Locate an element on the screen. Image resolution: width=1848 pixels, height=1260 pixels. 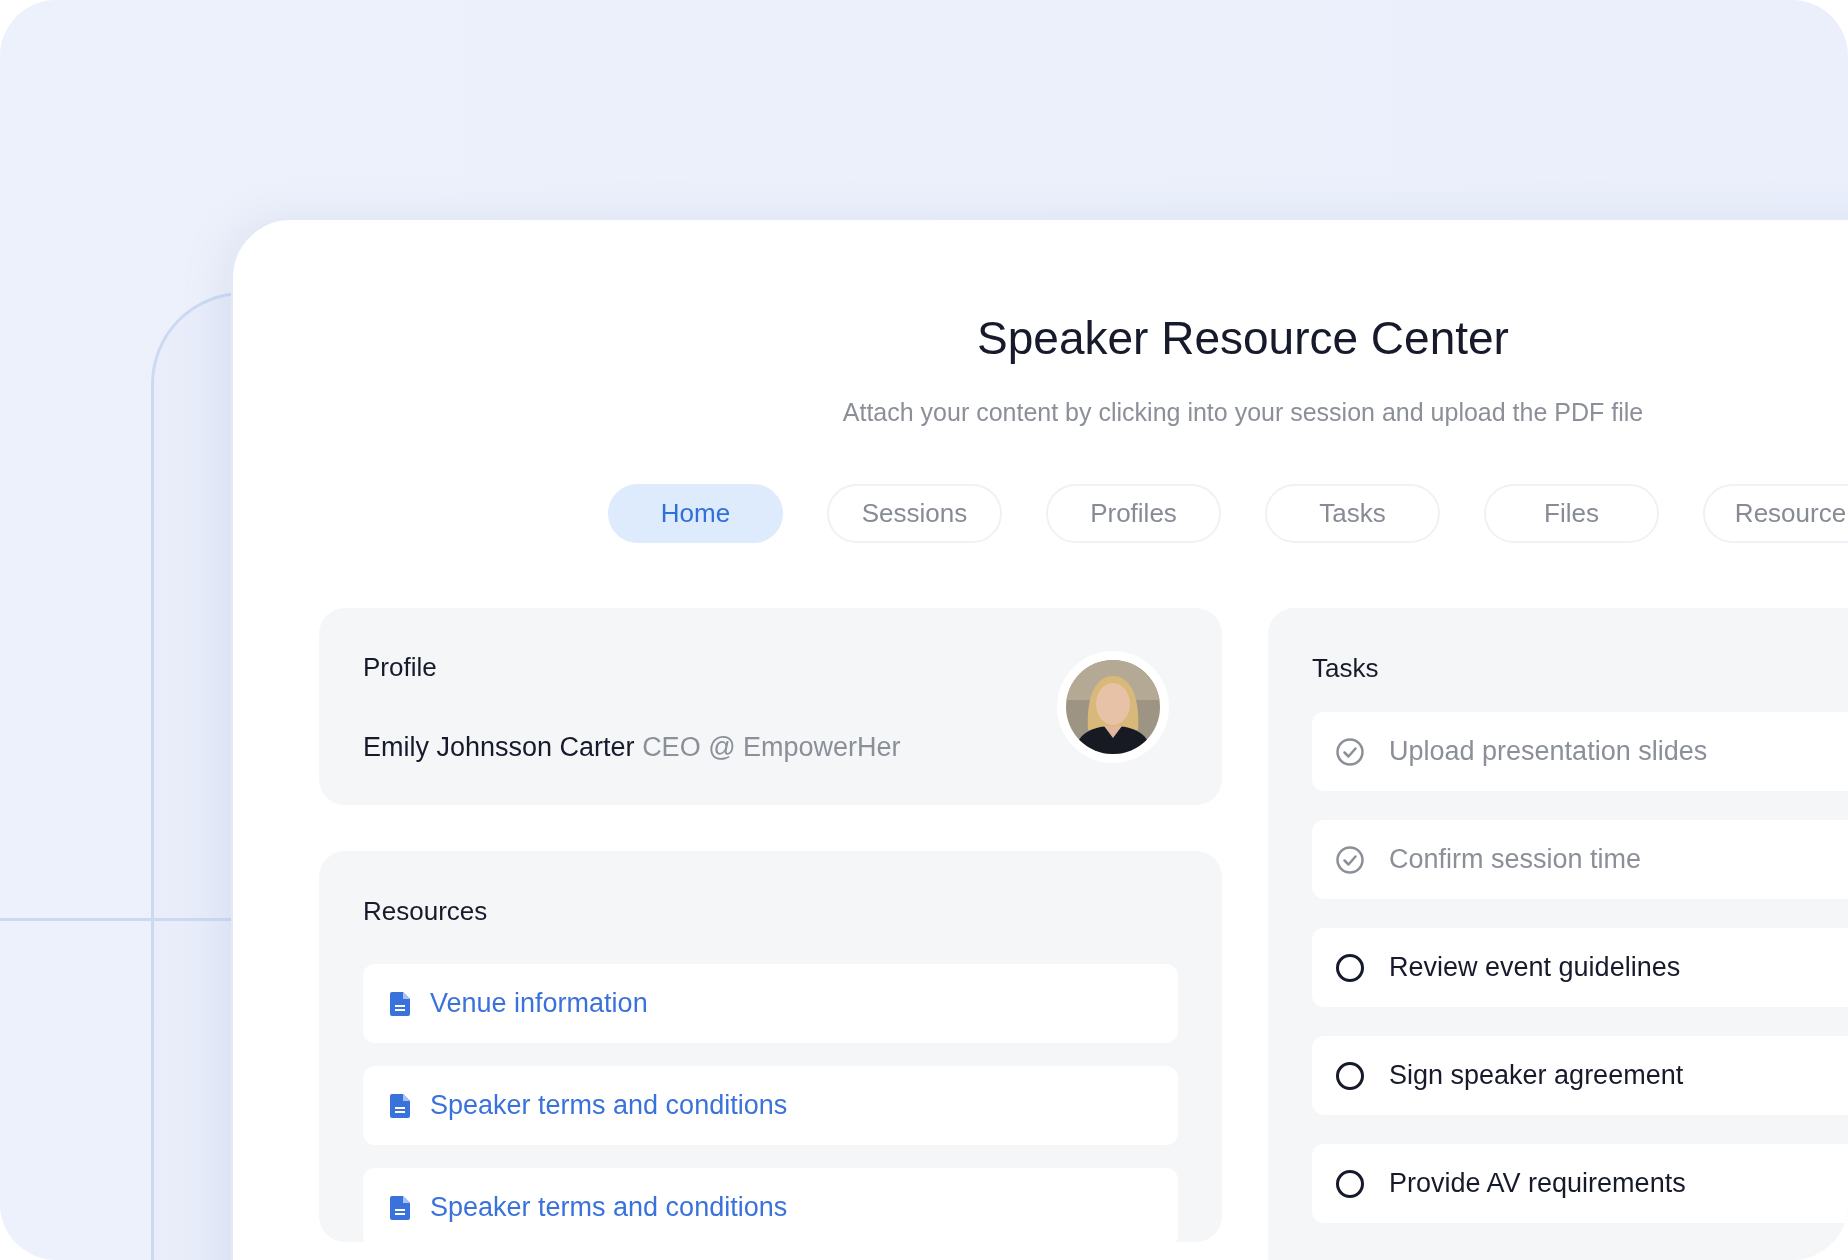
task-label: Review event guidelines is located at coordinates (1535, 967).